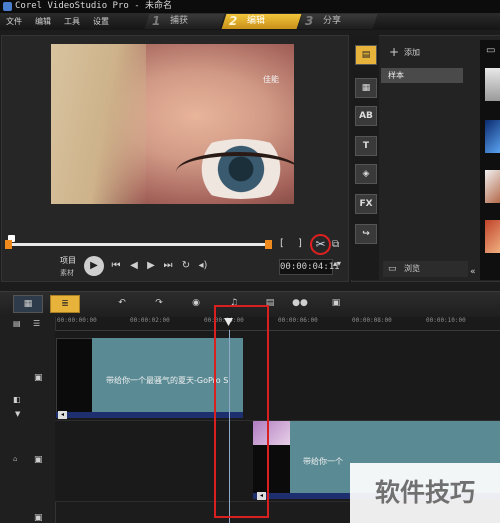 The image size is (500, 523). What do you see at coordinates (7, 6) in the screenshot?
I see `app-icon` at bounding box center [7, 6].